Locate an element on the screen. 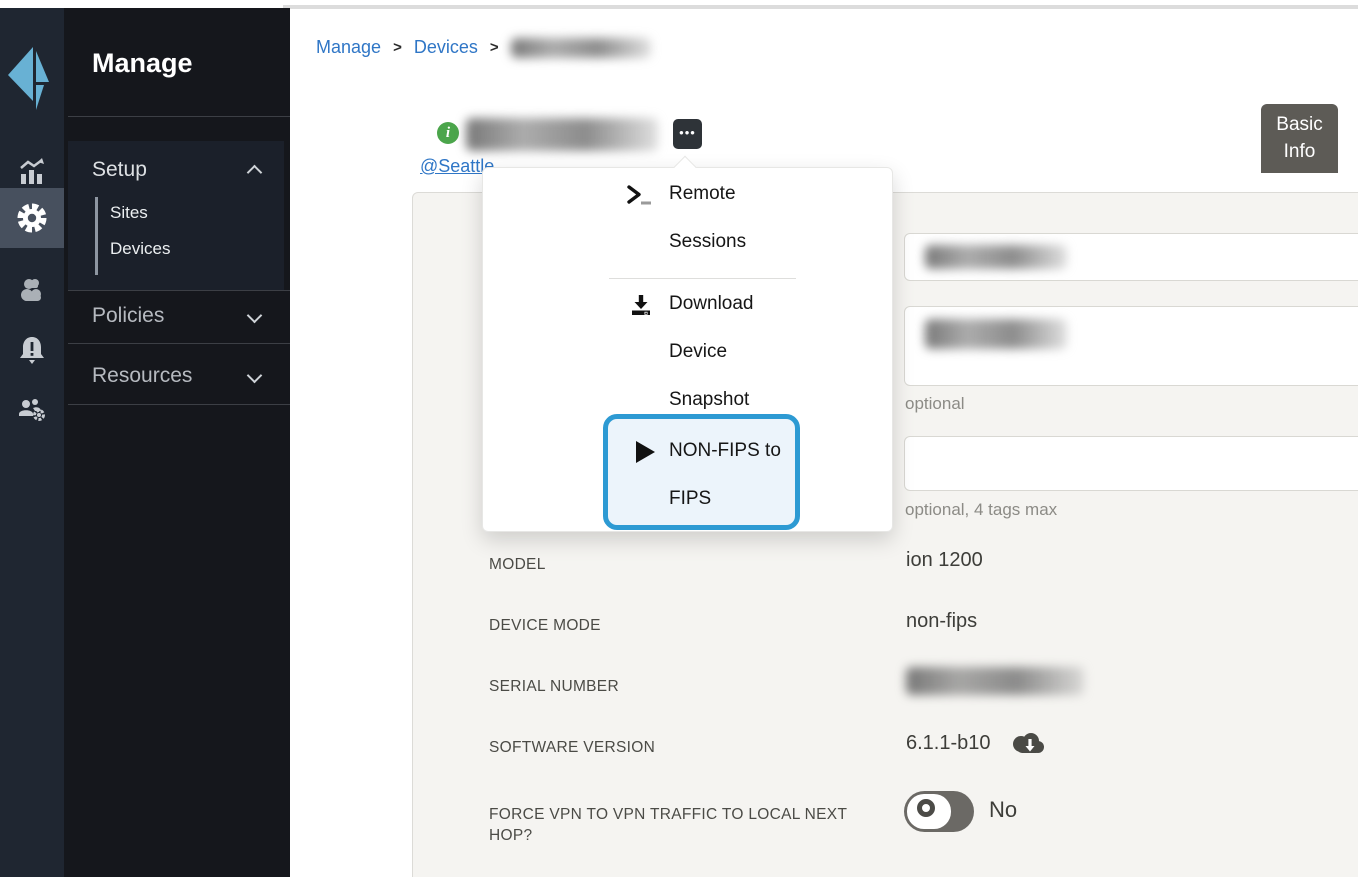  menu-item-label: Download Device Snapshot is located at coordinates (711, 351).